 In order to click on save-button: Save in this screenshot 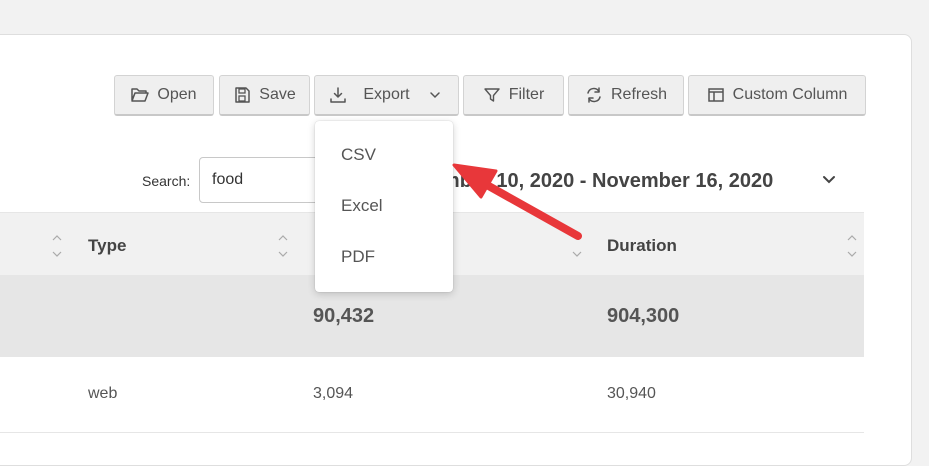, I will do `click(264, 95)`.